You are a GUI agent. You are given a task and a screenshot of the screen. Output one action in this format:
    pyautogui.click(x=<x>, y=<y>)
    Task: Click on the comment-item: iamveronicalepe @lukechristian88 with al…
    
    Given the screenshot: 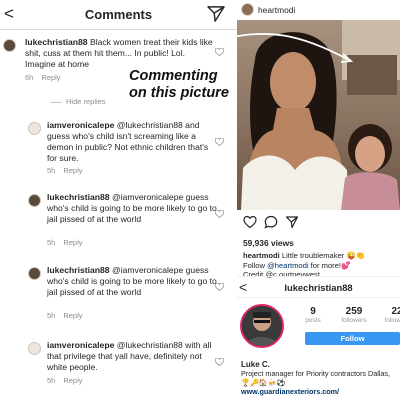 What is the action you would take?
    pyautogui.click(x=118, y=368)
    